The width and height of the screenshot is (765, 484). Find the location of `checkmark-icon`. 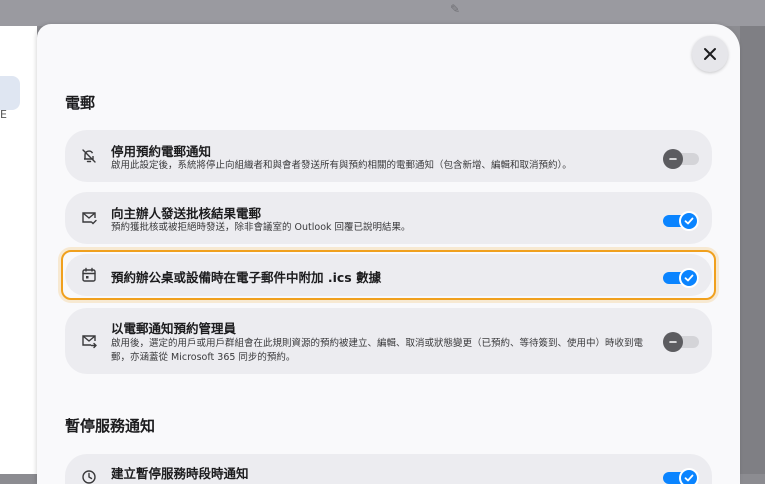

checkmark-icon is located at coordinates (689, 221).